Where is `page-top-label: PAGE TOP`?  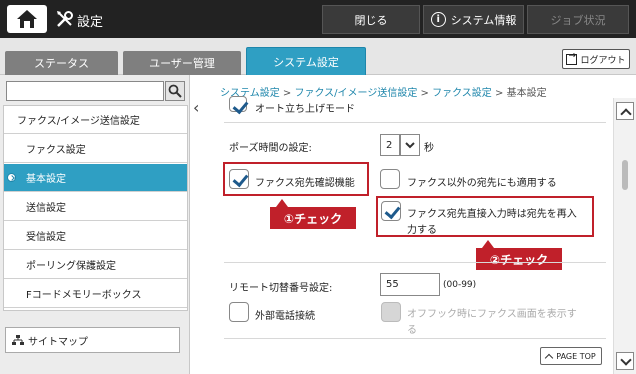
page-top-label: PAGE TOP is located at coordinates (576, 356).